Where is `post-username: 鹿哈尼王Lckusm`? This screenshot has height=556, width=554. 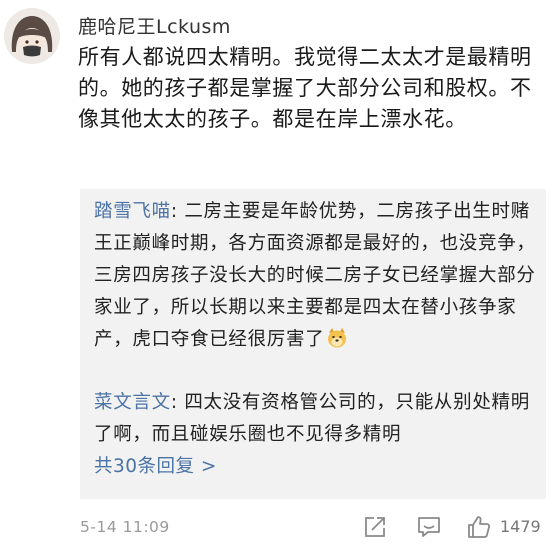 post-username: 鹿哈尼王Lckusm is located at coordinates (154, 25).